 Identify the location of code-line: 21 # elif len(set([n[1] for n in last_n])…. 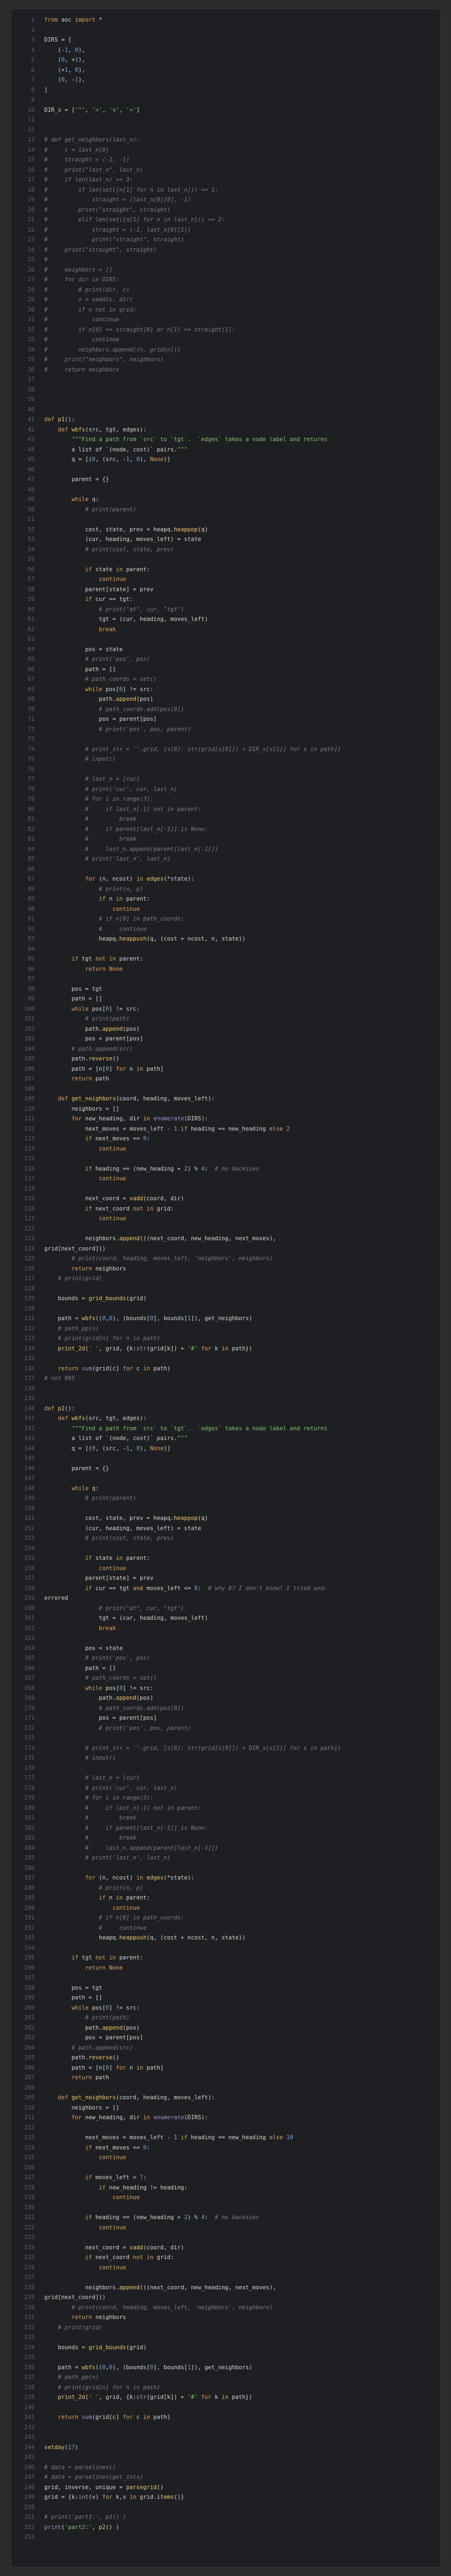
(225, 220).